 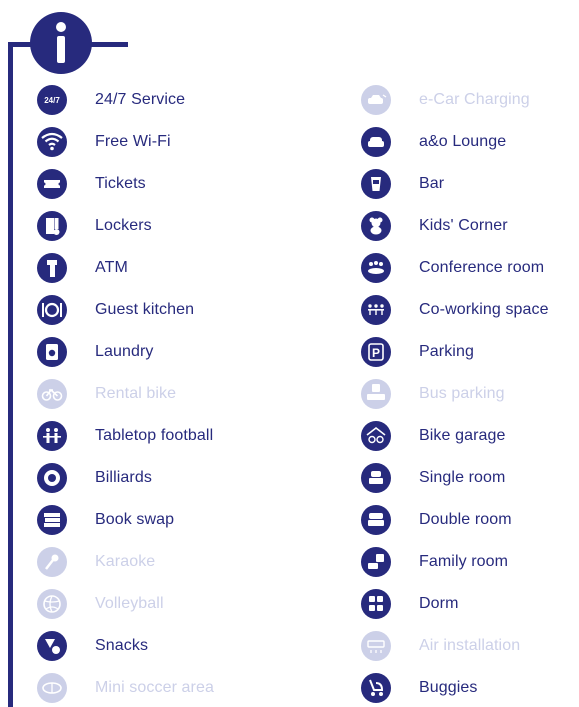 What do you see at coordinates (94, 478) in the screenshot?
I see `amenity-item: Billiards` at bounding box center [94, 478].